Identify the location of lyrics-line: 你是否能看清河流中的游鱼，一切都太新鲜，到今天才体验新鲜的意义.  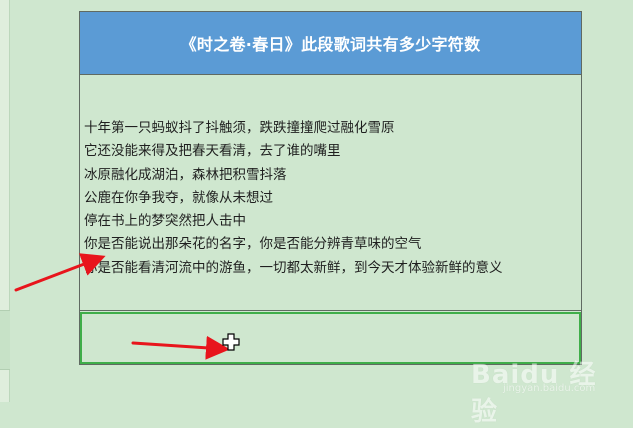
(293, 267).